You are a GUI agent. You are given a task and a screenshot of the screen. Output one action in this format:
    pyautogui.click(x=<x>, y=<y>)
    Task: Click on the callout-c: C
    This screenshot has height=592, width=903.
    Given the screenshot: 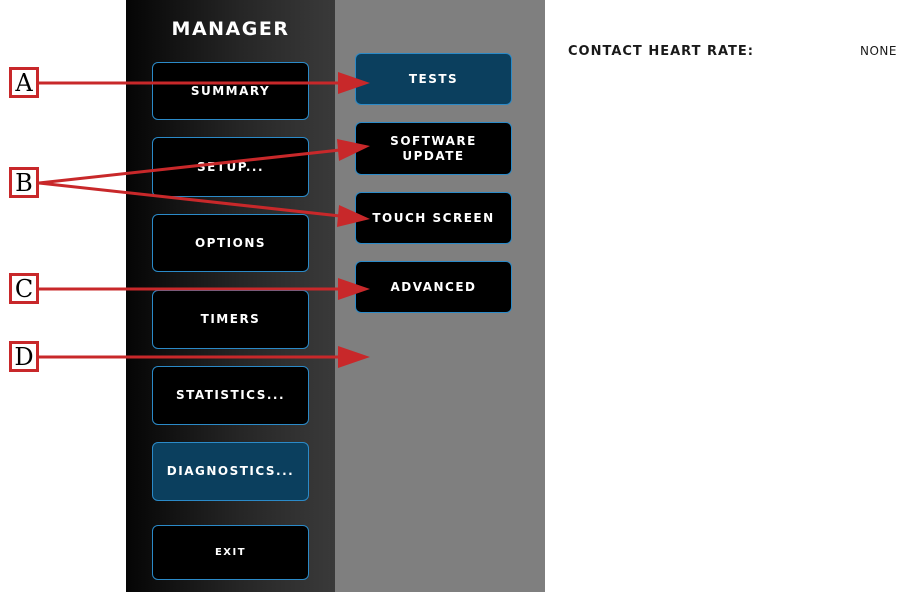 What is the action you would take?
    pyautogui.click(x=24, y=288)
    